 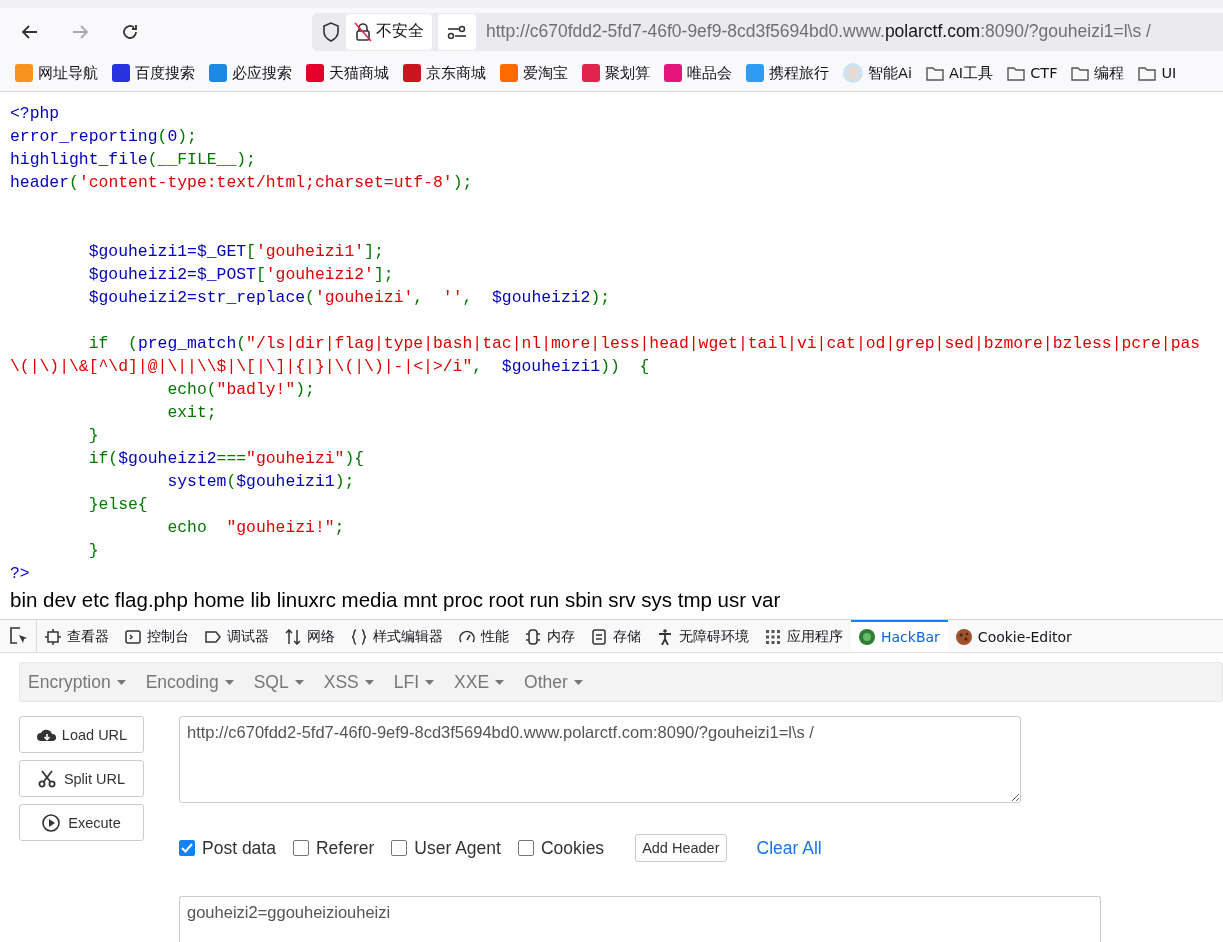 I want to click on devtools-tab: 应用程序, so click(x=804, y=636).